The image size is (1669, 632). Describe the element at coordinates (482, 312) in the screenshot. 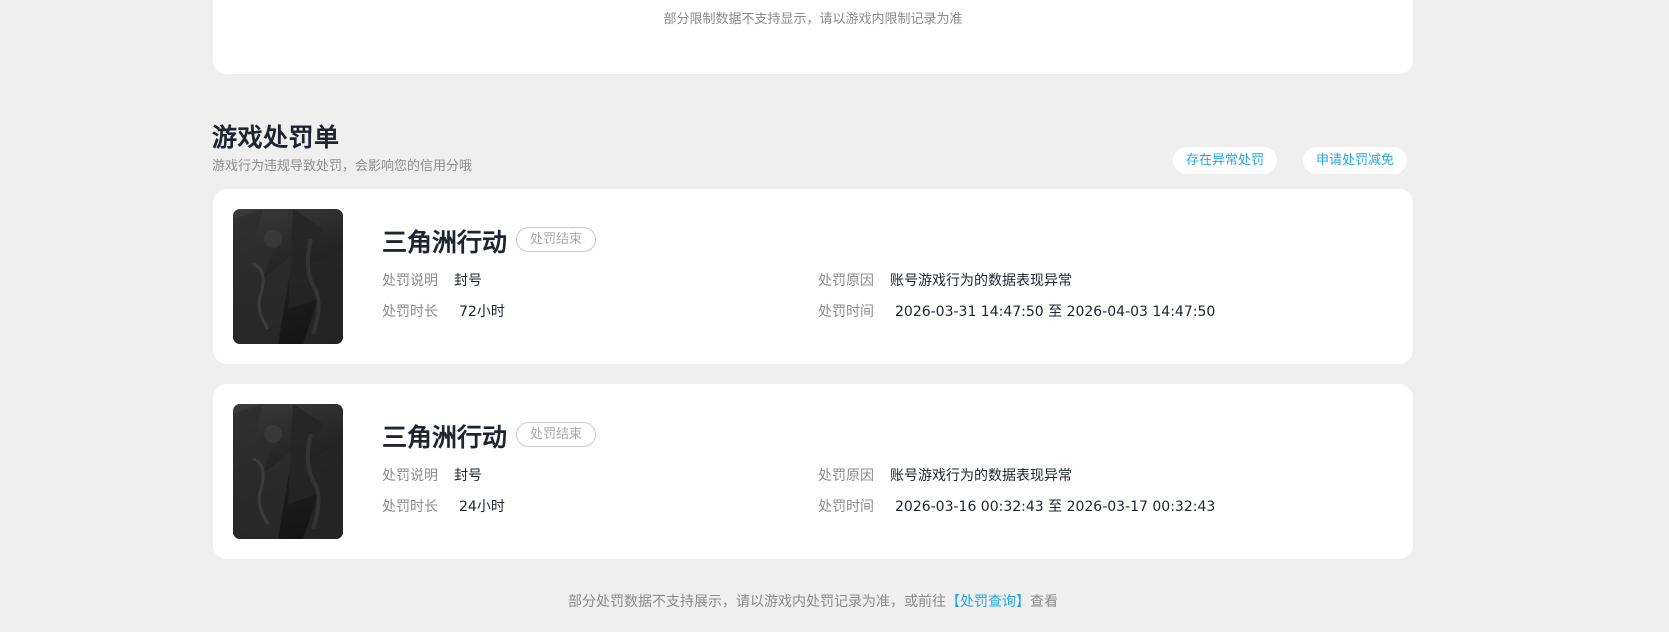

I see `duration-value: 72小时` at that location.